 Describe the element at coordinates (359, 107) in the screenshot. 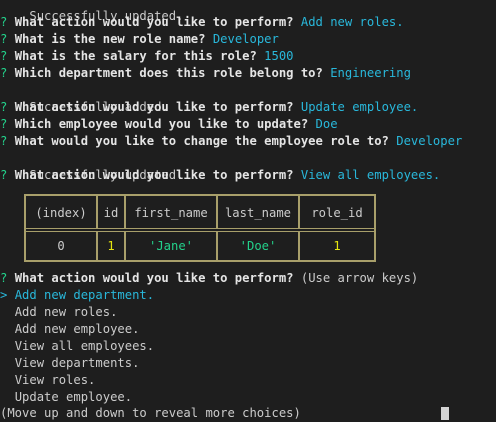

I see `answer-text: Update employee.` at that location.